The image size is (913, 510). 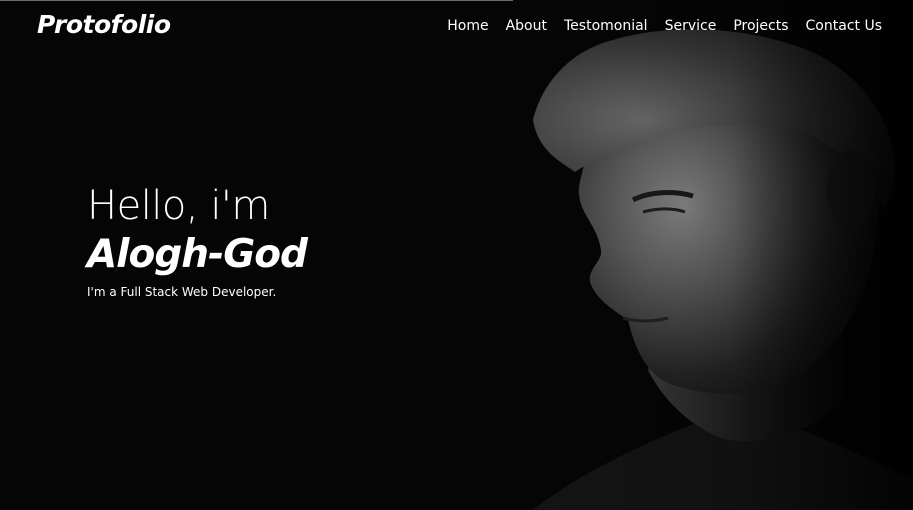 I want to click on brand-logo: Protofolio, so click(x=104, y=24).